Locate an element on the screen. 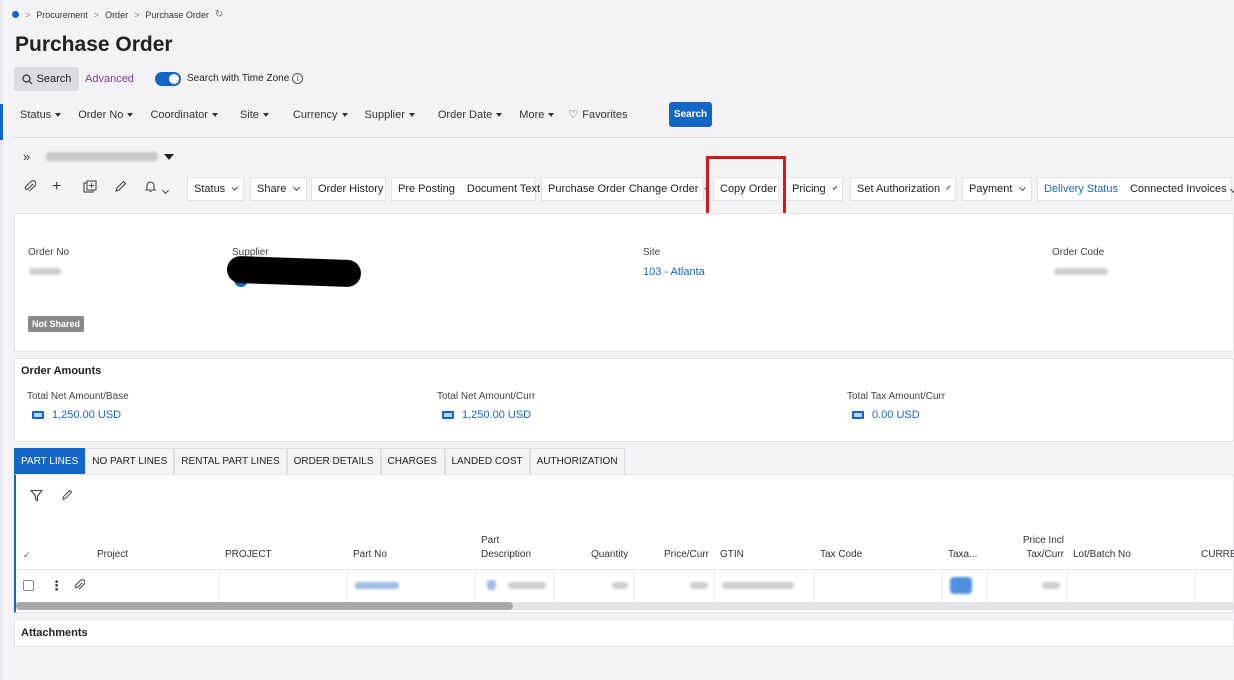 This screenshot has width=1234, height=680. button-label: Share is located at coordinates (272, 189).